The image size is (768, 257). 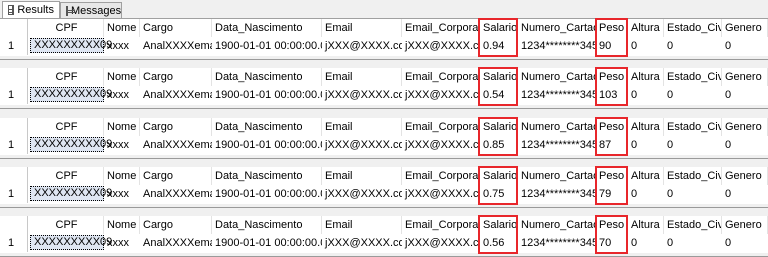 What do you see at coordinates (612, 95) in the screenshot?
I see `cell-peso: 103` at bounding box center [612, 95].